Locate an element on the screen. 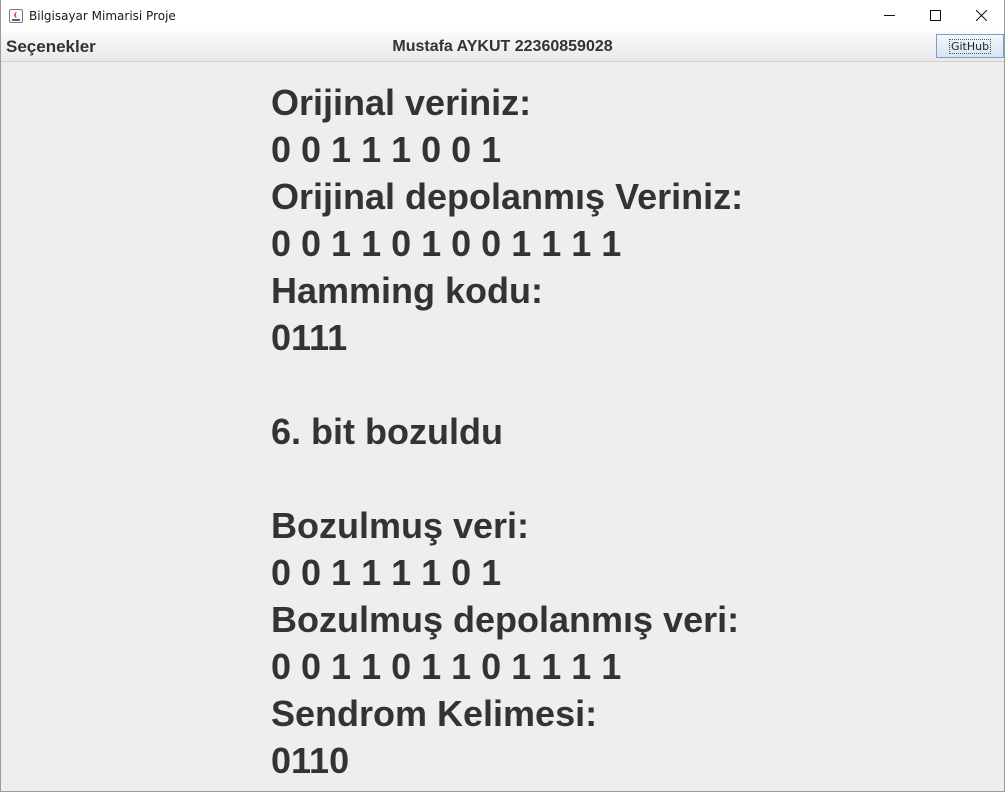  corrupted-stored-label: Bozulmuş depolanmış veri: is located at coordinates (505, 619).